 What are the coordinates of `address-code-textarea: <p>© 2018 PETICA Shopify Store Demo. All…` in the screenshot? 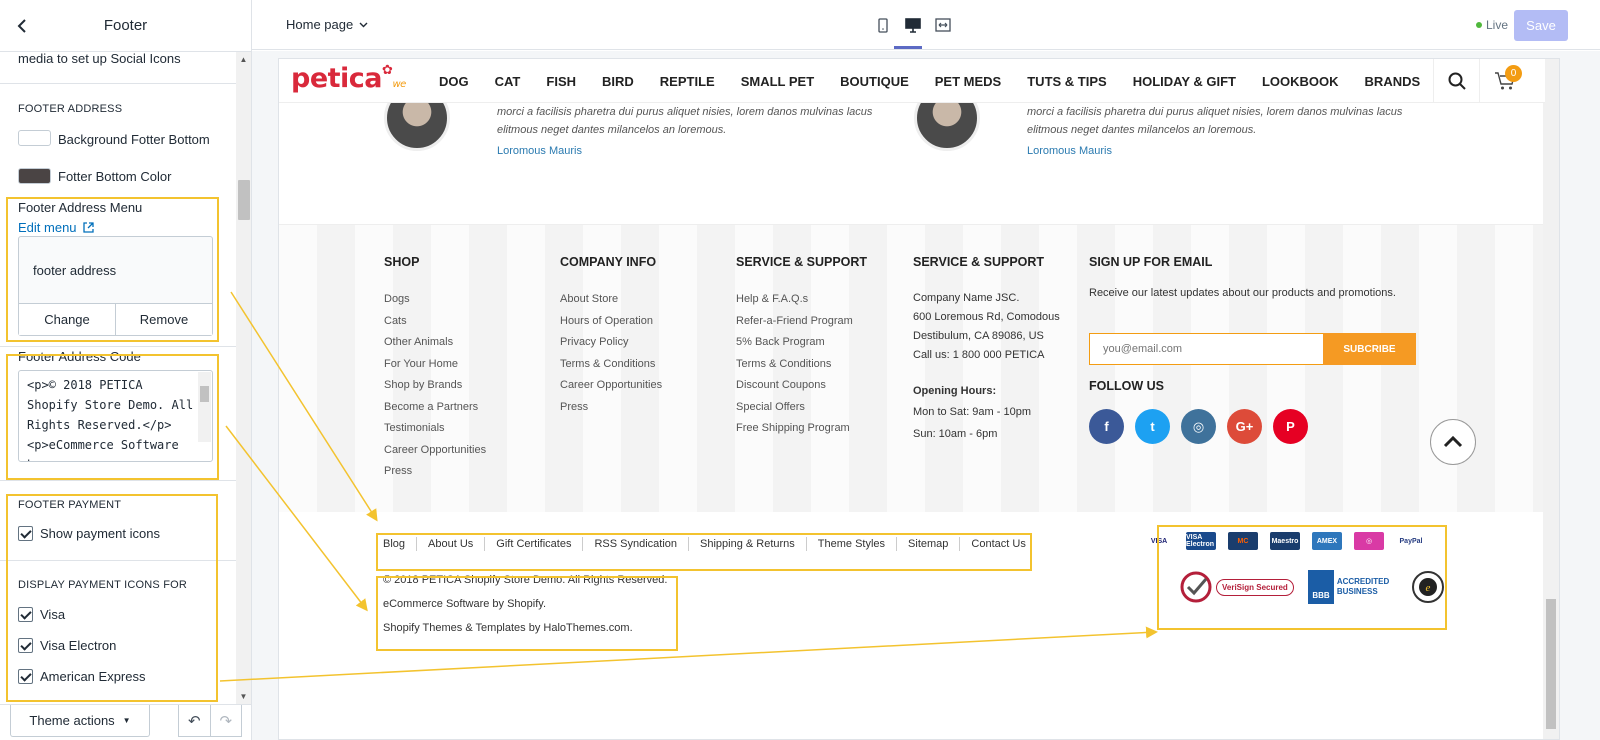 It's located at (115, 416).